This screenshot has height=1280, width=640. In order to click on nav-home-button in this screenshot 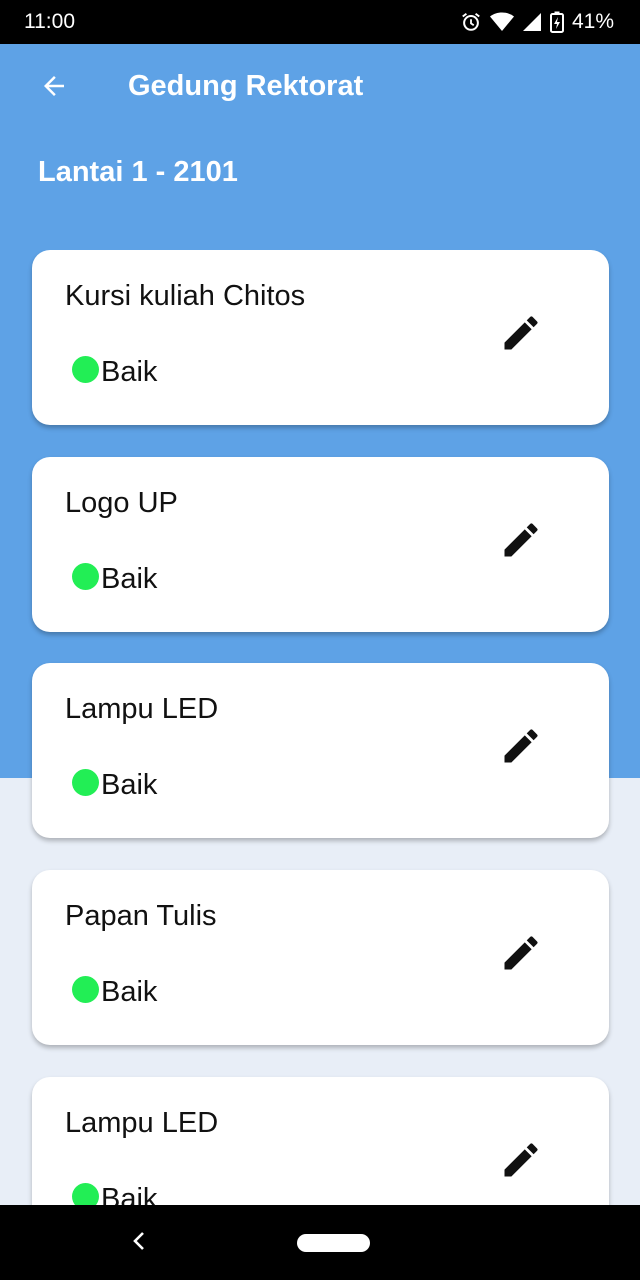, I will do `click(333, 1243)`.